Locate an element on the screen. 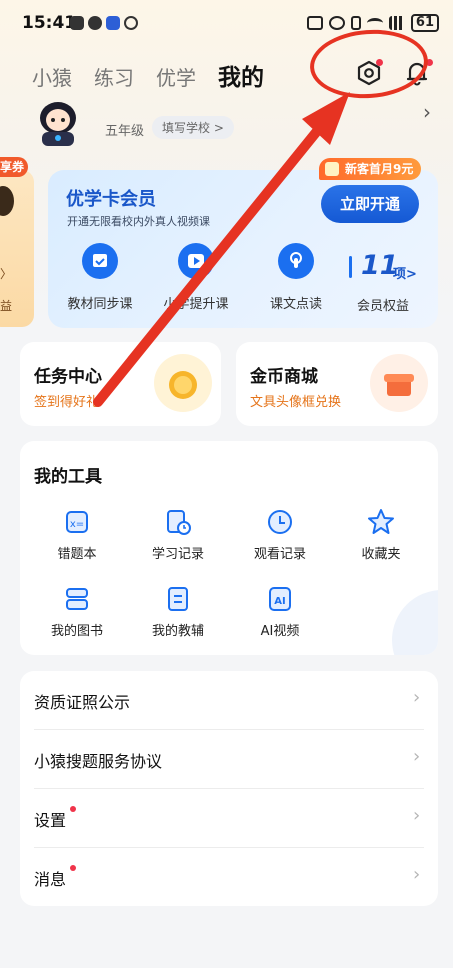 The height and width of the screenshot is (968, 453). messages-badge-dot is located at coordinates (73, 868).